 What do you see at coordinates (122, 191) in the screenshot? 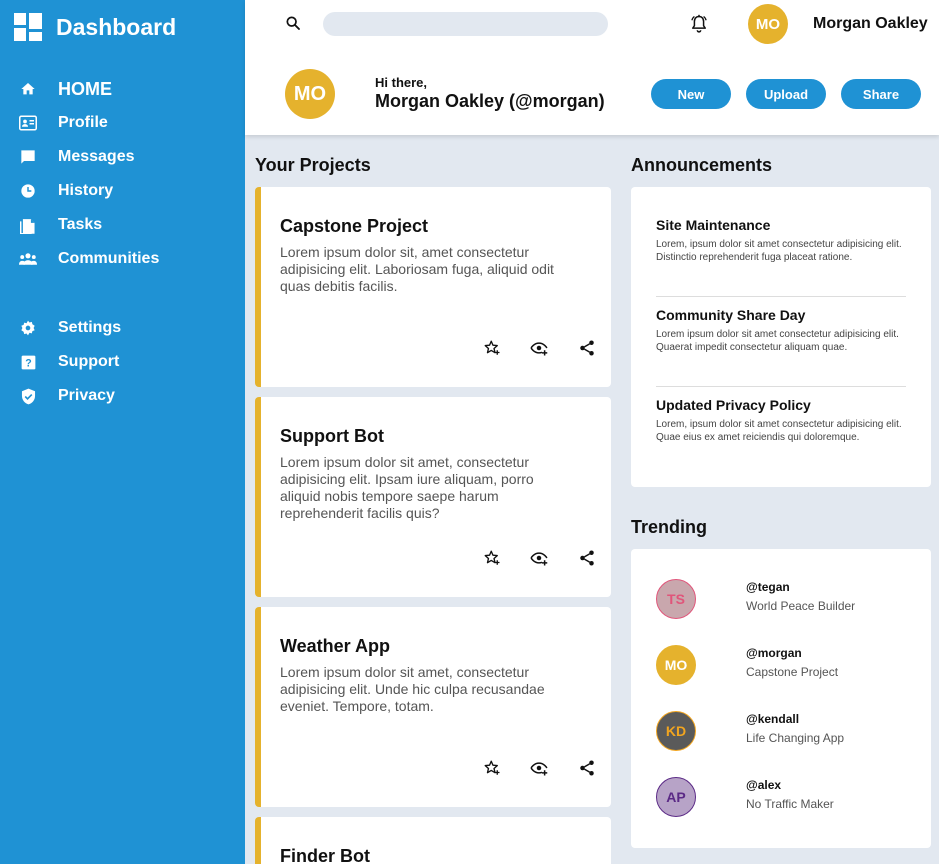
I see `sidebar-item-history: History` at bounding box center [122, 191].